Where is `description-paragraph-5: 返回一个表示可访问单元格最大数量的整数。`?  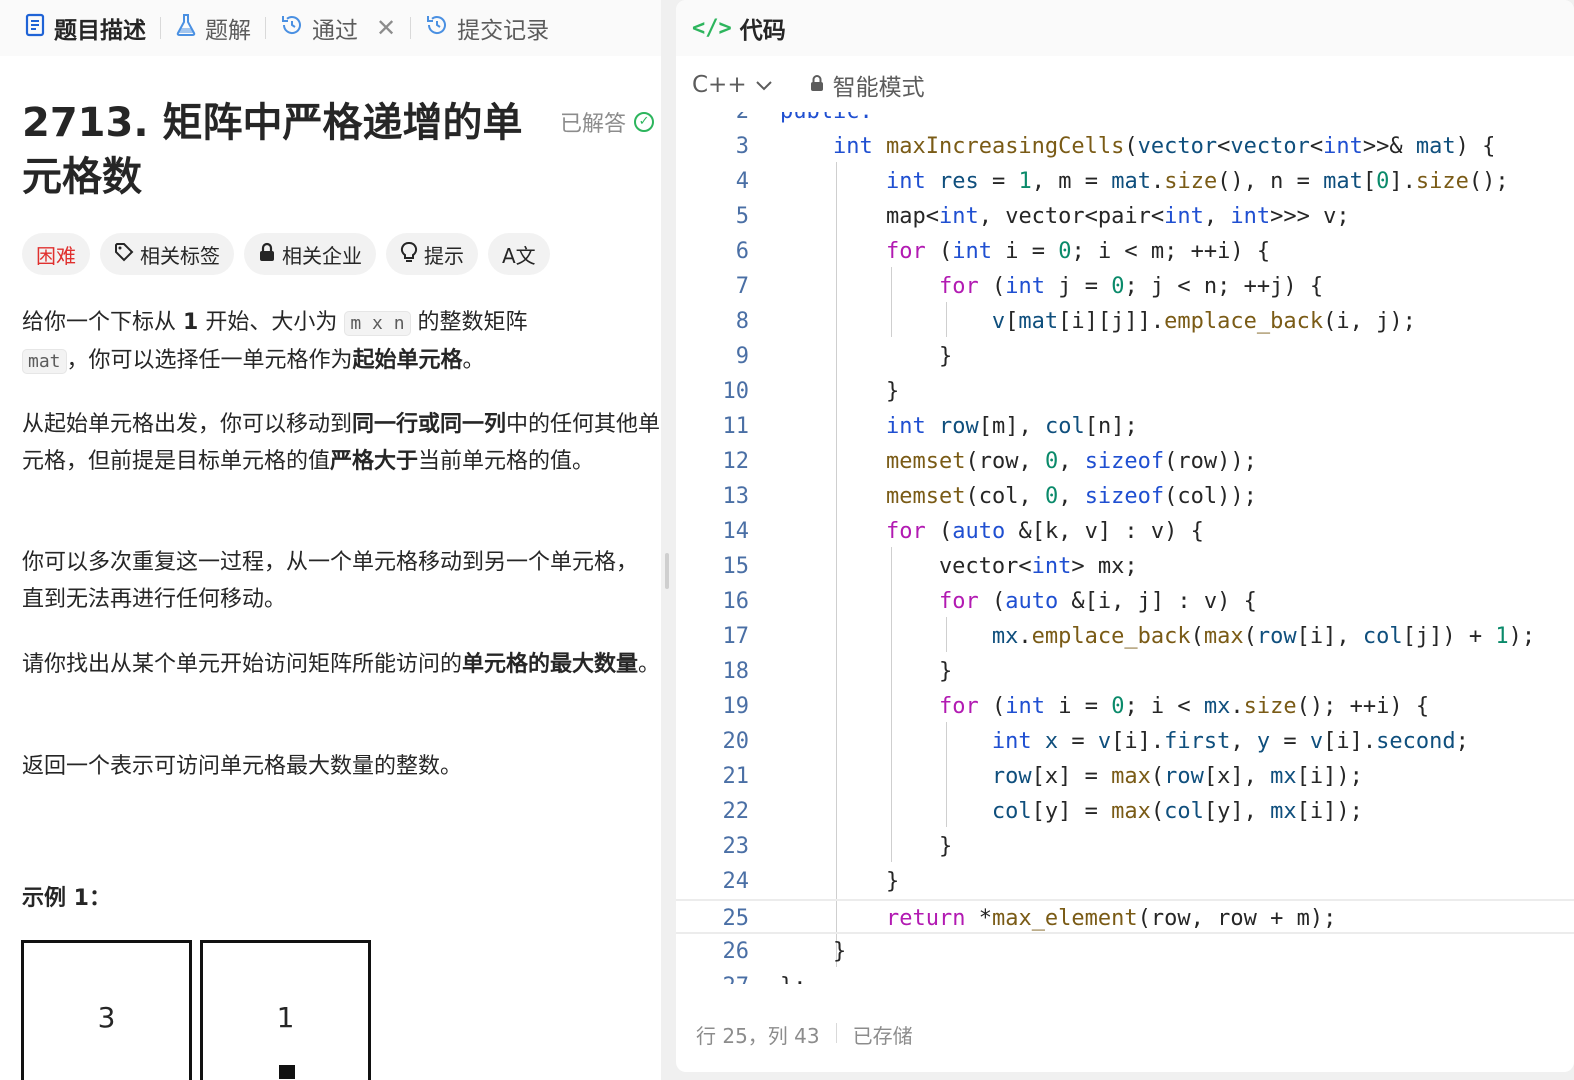
description-paragraph-5: 返回一个表示可访问单元格最大数量的整数。 is located at coordinates (242, 766).